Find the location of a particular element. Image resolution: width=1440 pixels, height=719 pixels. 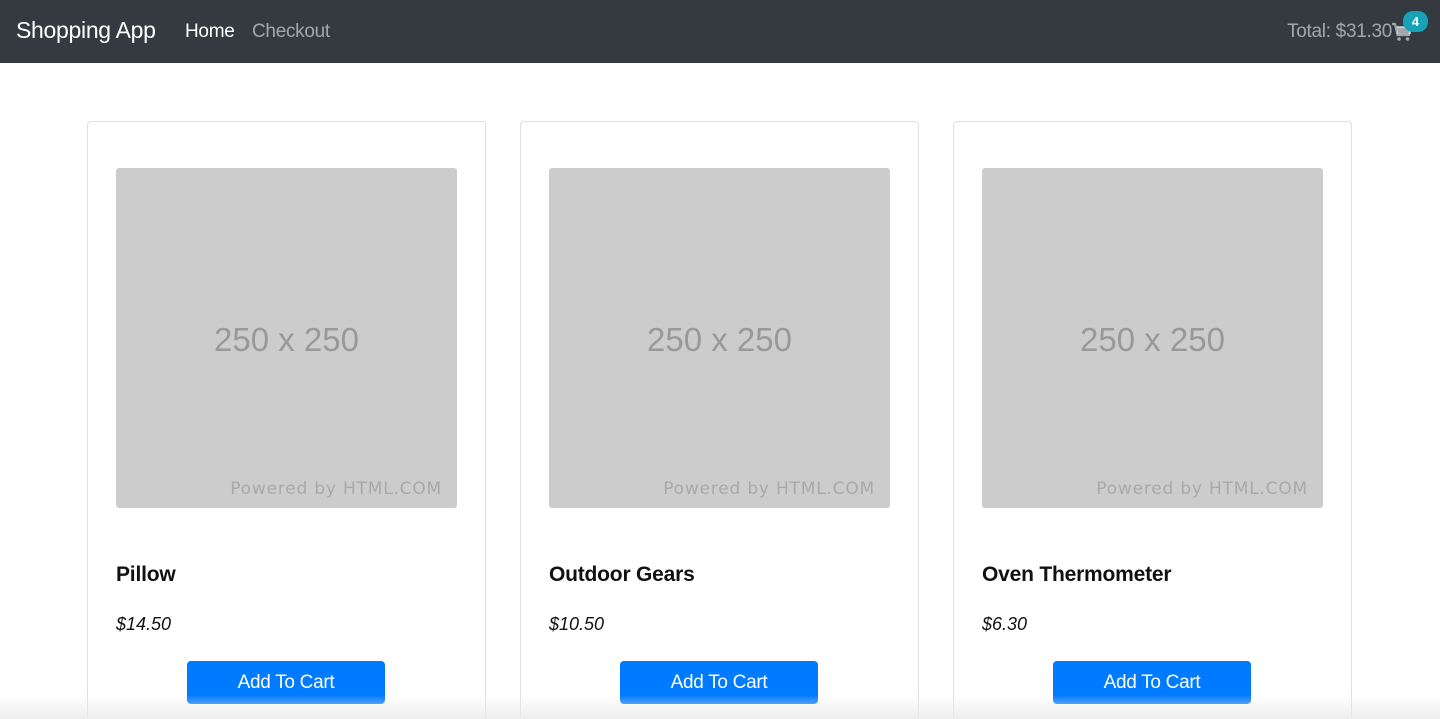

product-name: Outdoor Gears is located at coordinates (622, 574).